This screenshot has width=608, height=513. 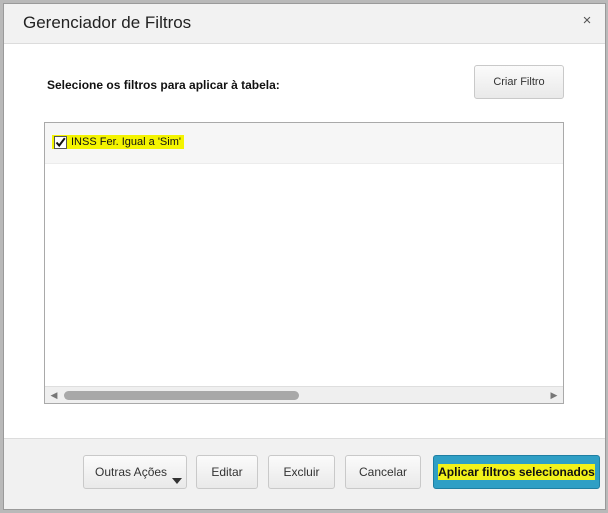 I want to click on other-actions-button: Outras Ações, so click(x=135, y=472).